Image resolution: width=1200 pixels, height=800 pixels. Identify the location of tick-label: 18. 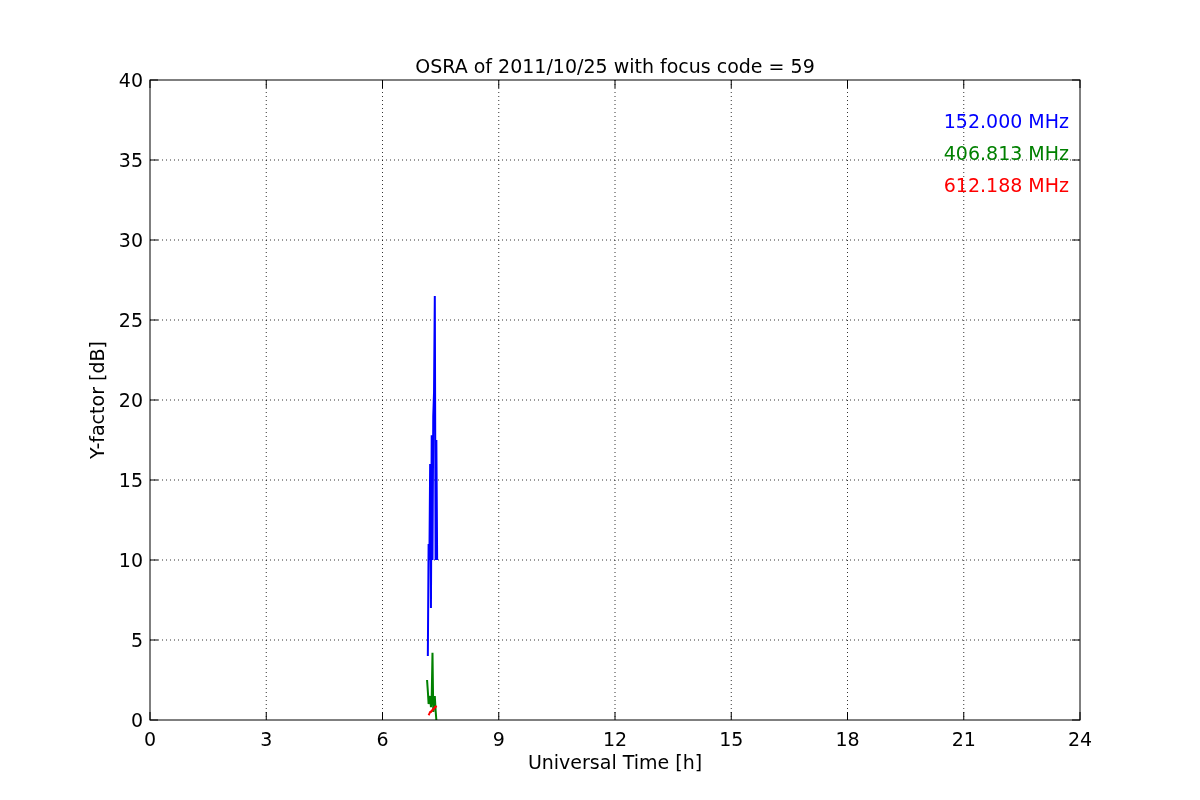
(847, 739).